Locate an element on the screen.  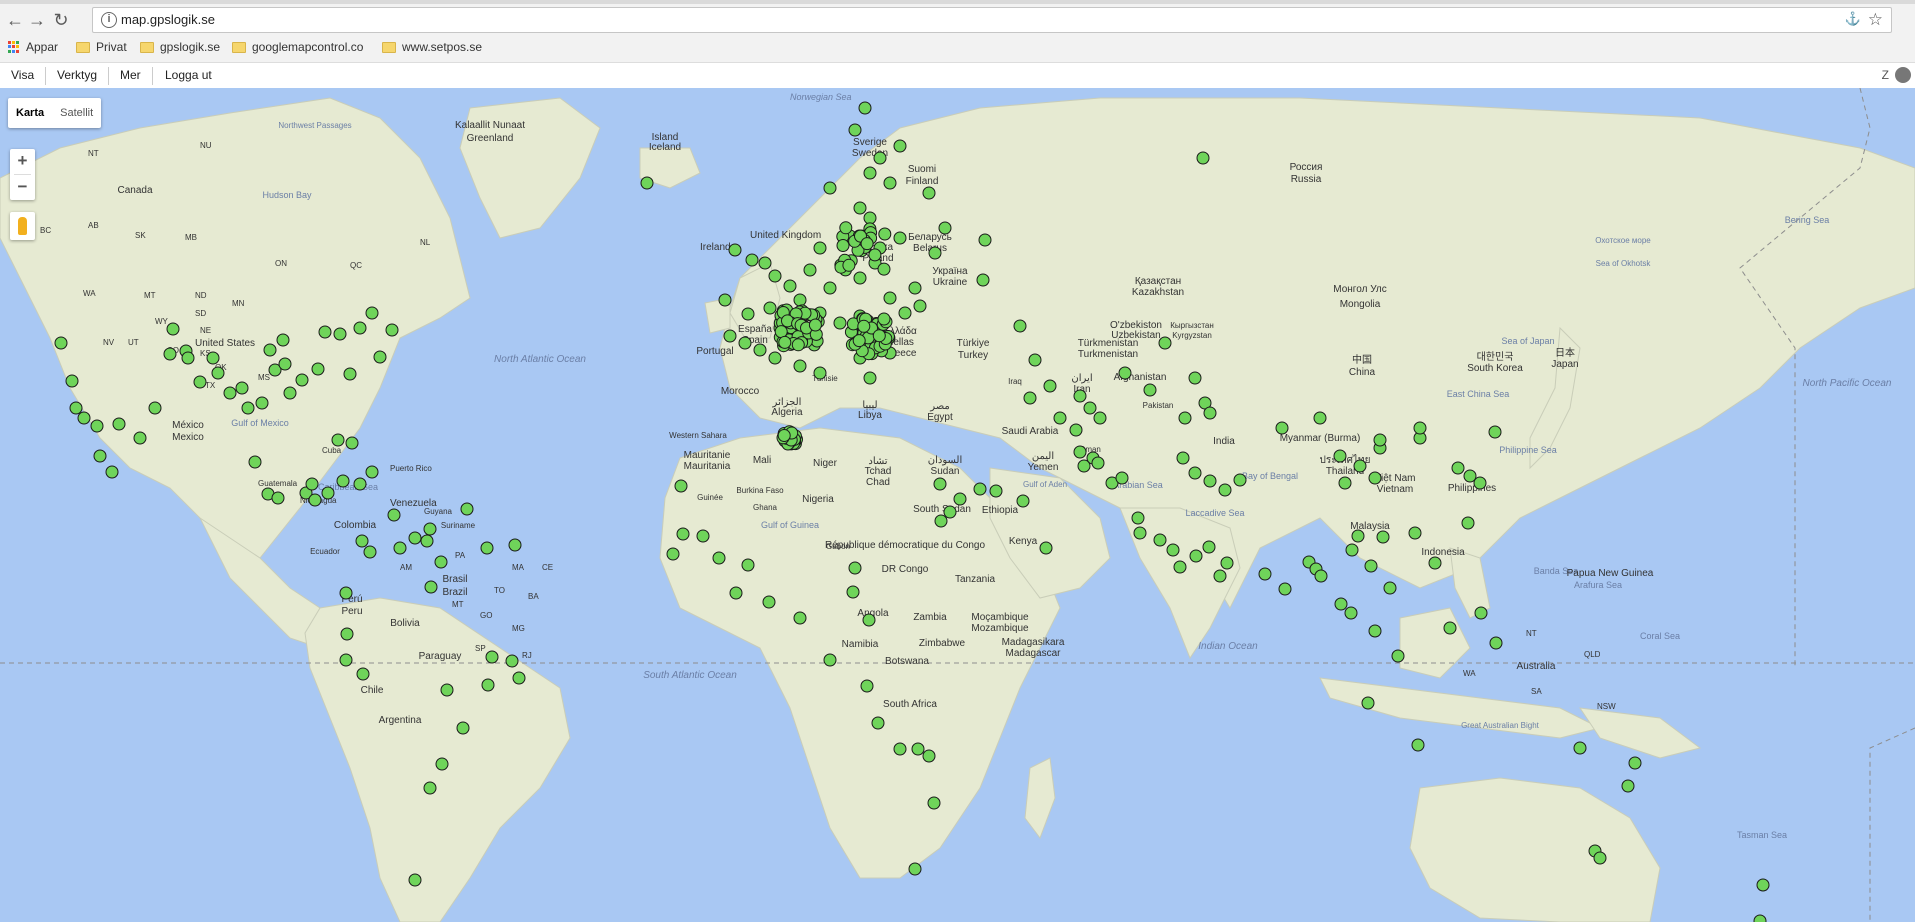
menu-mer: Mer is located at coordinates (130, 75).